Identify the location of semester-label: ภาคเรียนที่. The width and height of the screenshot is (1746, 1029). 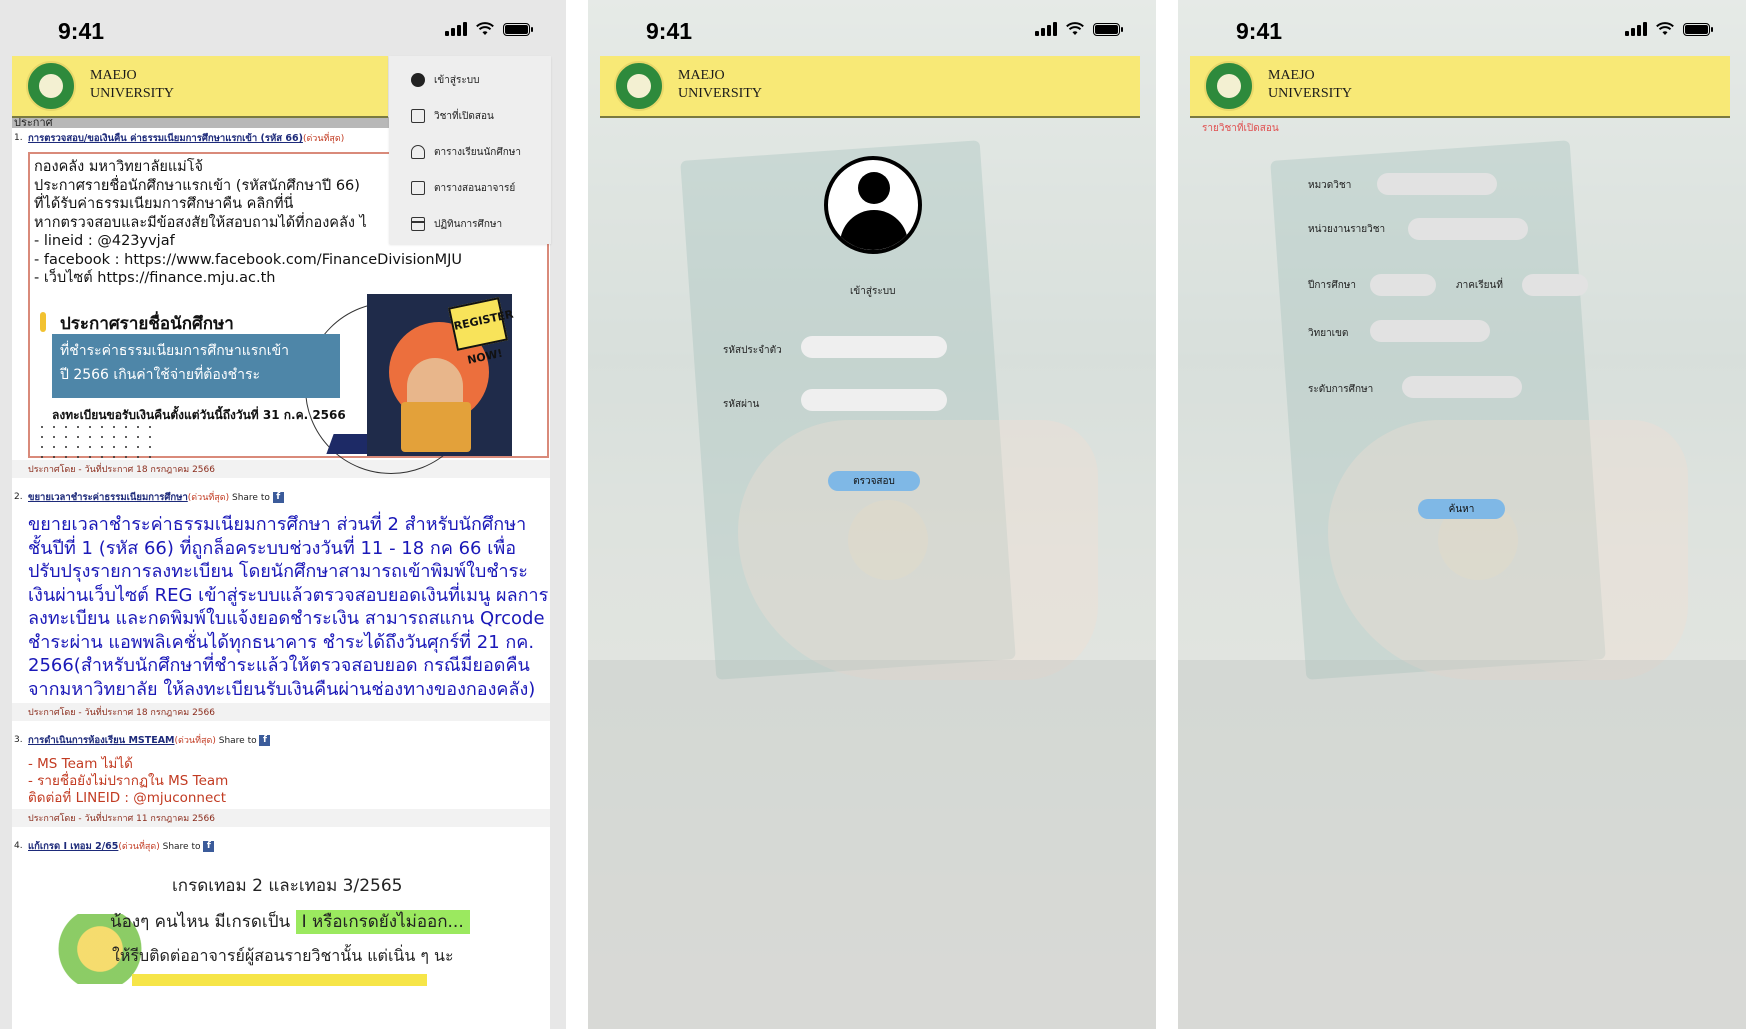
(1479, 285).